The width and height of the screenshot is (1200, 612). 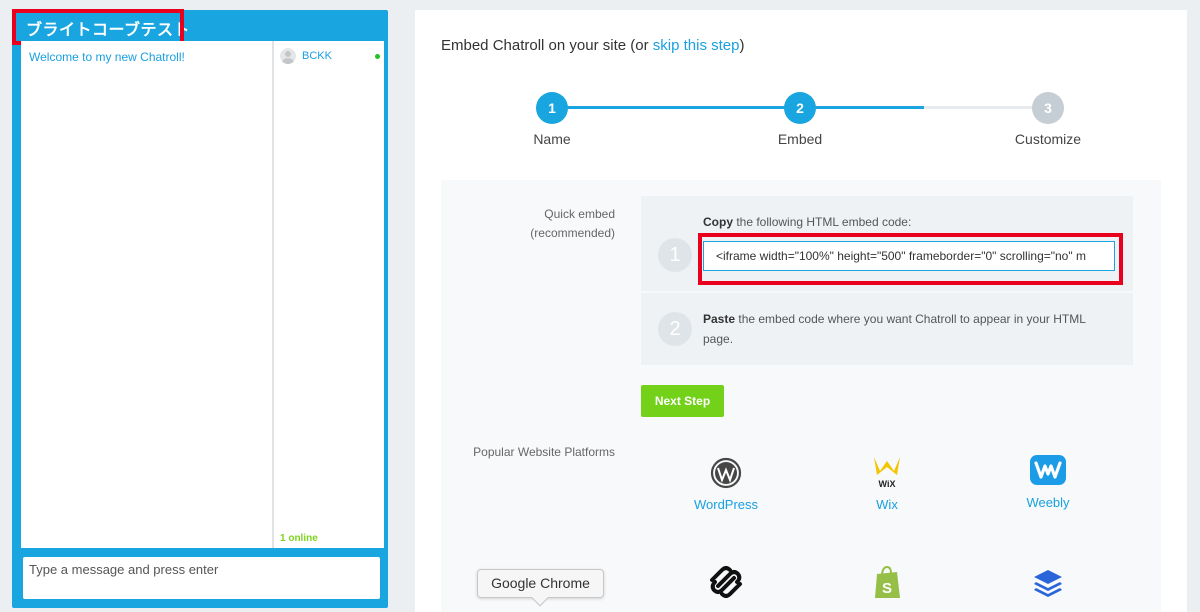 I want to click on quick-embed-title: Quick embed, so click(x=579, y=214).